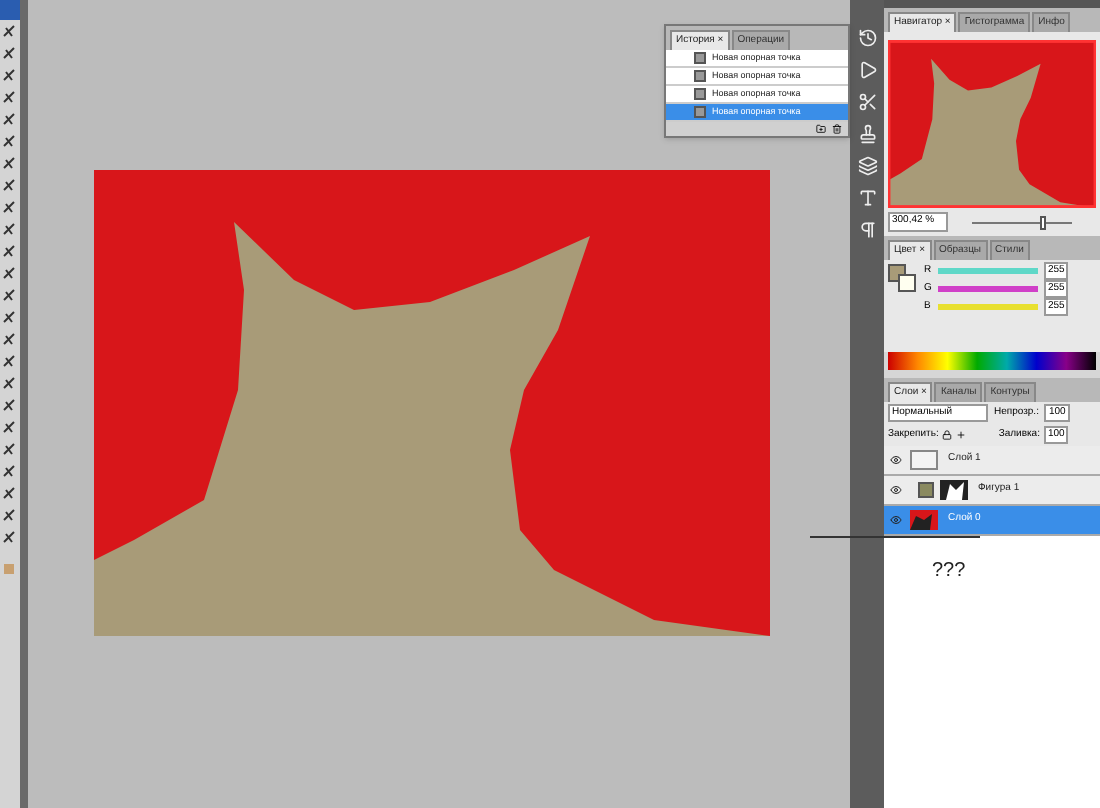 This screenshot has width=1100, height=808. I want to click on type-icon, so click(867, 198).